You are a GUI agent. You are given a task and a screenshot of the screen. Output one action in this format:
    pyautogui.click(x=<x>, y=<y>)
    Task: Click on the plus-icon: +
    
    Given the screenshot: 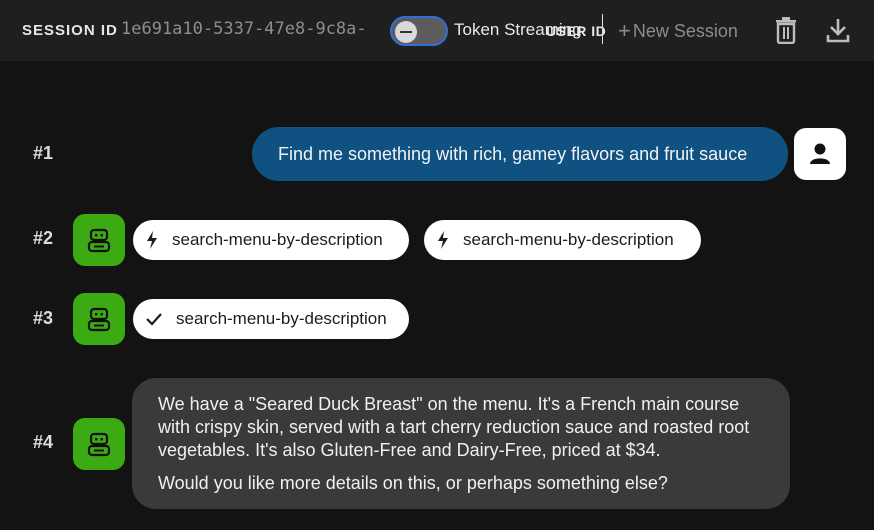 What is the action you would take?
    pyautogui.click(x=624, y=30)
    